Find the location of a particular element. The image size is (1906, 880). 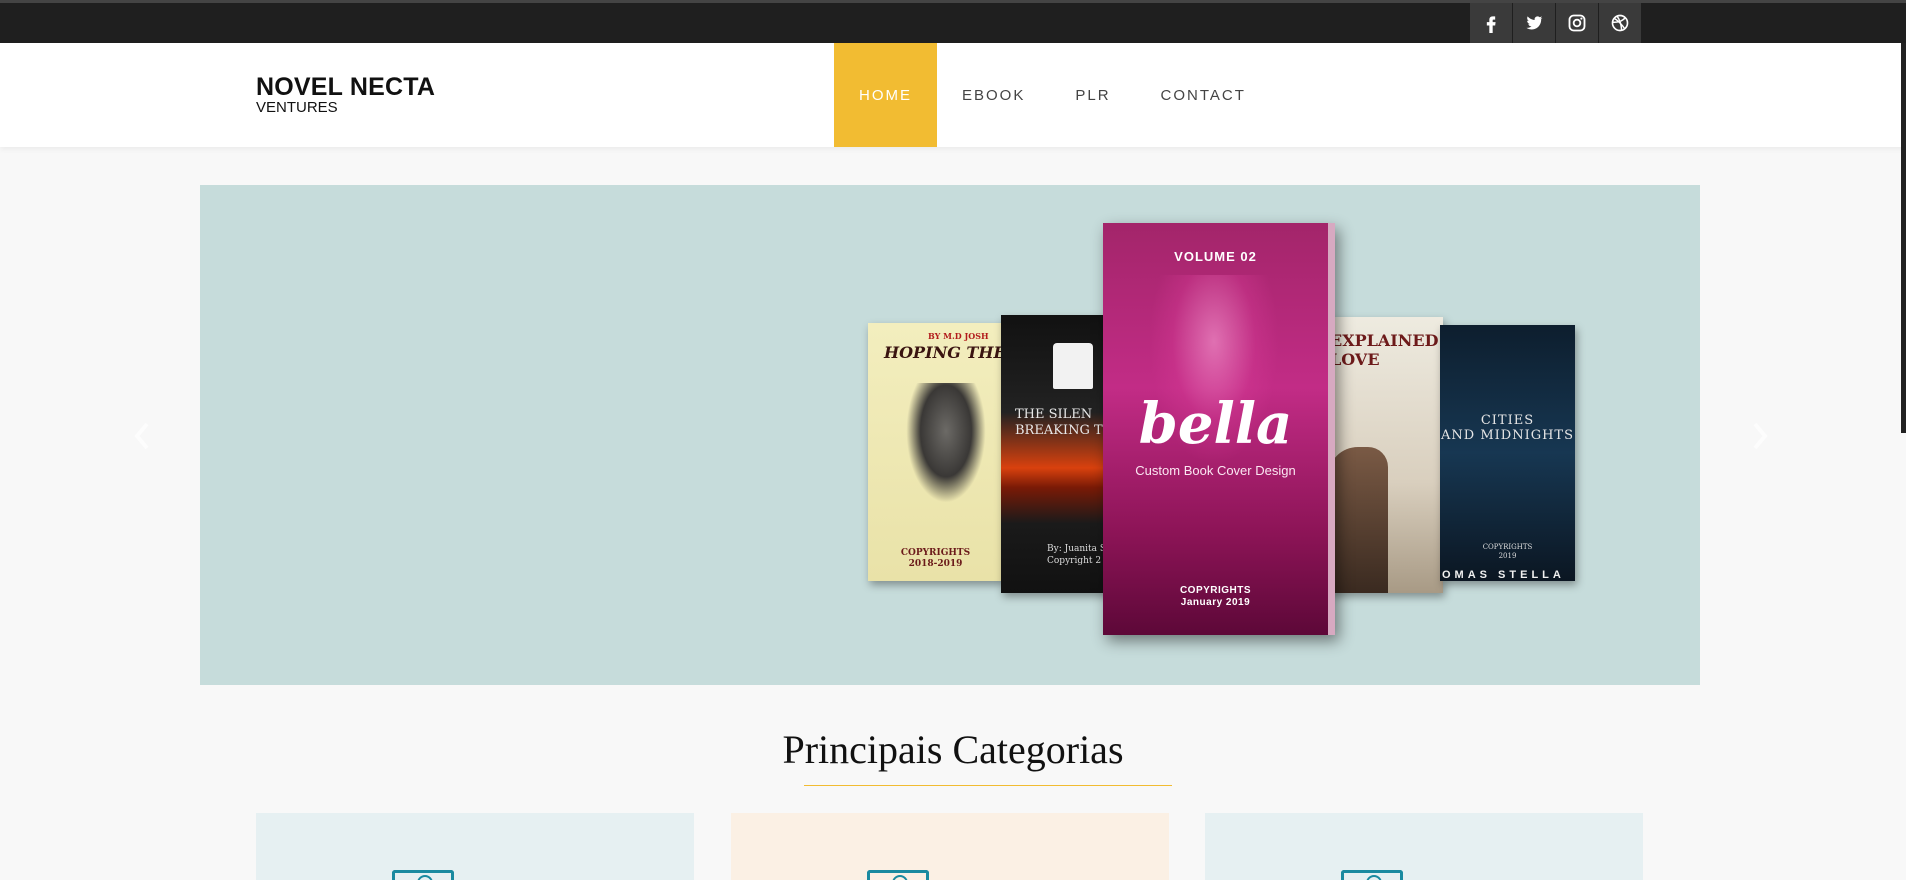

book-author: OMAS STELLA is located at coordinates (1503, 575).